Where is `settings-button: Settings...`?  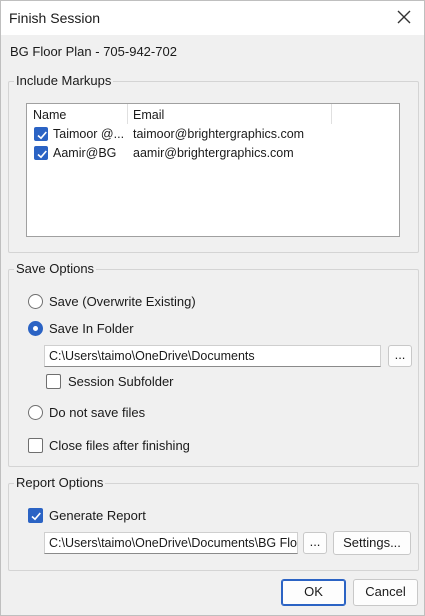
settings-button: Settings... is located at coordinates (372, 543).